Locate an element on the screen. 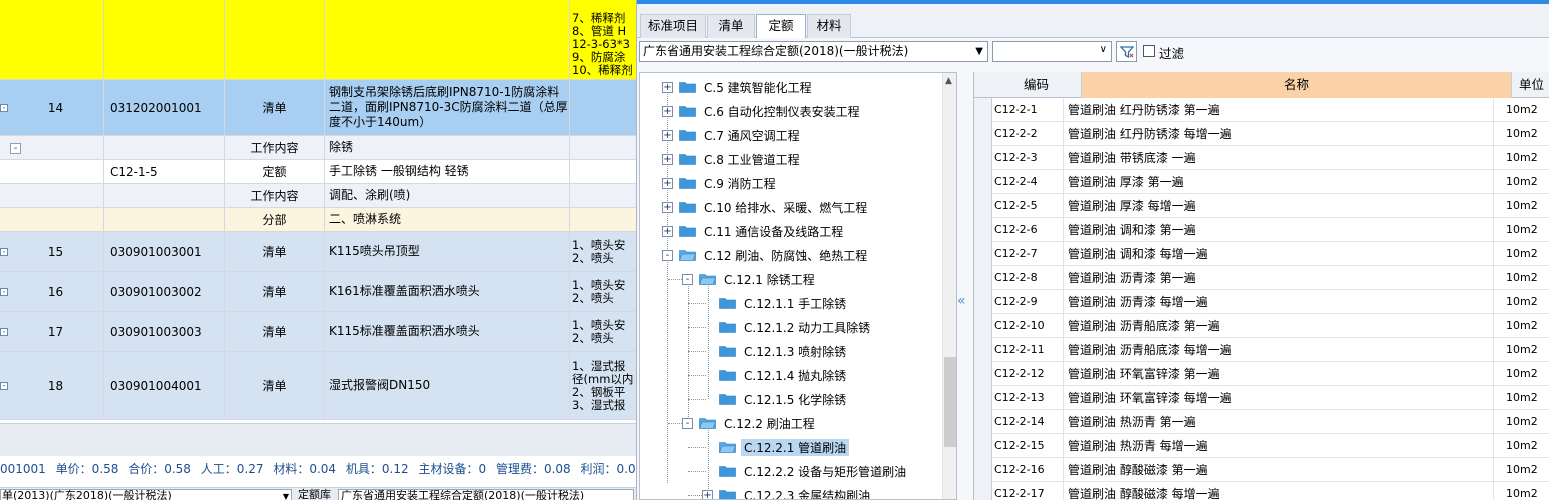 The height and width of the screenshot is (500, 1549). tree-node: C.12.1.5 化学除锈 is located at coordinates (775, 399).